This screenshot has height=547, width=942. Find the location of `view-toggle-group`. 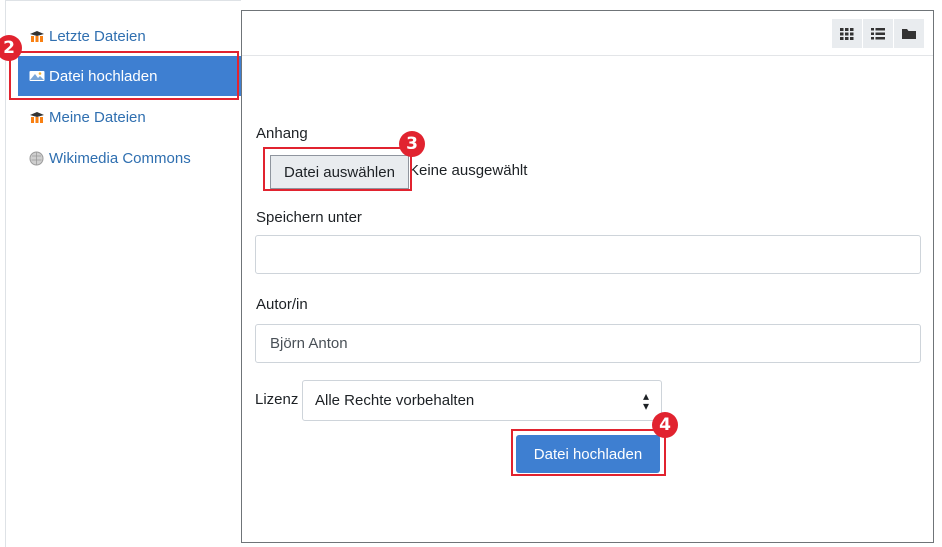

view-toggle-group is located at coordinates (877, 33).